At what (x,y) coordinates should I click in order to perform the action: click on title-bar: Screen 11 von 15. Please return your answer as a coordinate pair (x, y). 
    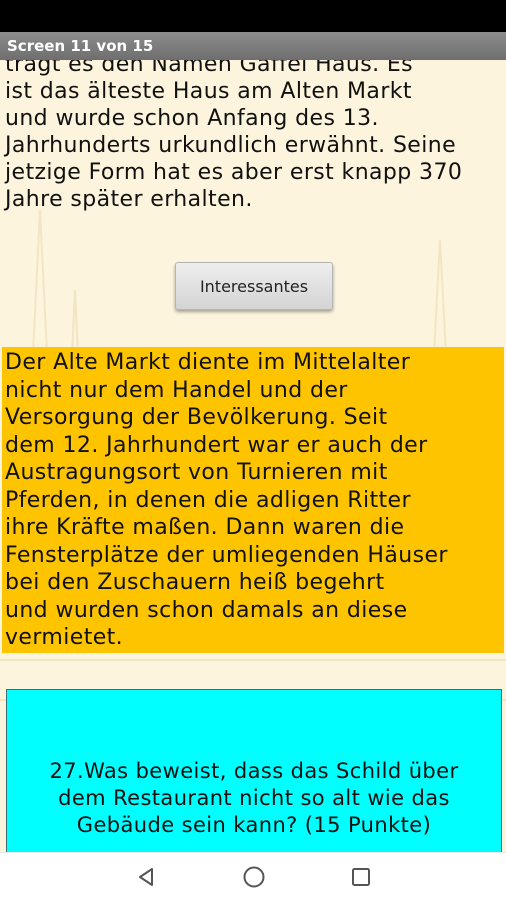
    Looking at the image, I should click on (253, 46).